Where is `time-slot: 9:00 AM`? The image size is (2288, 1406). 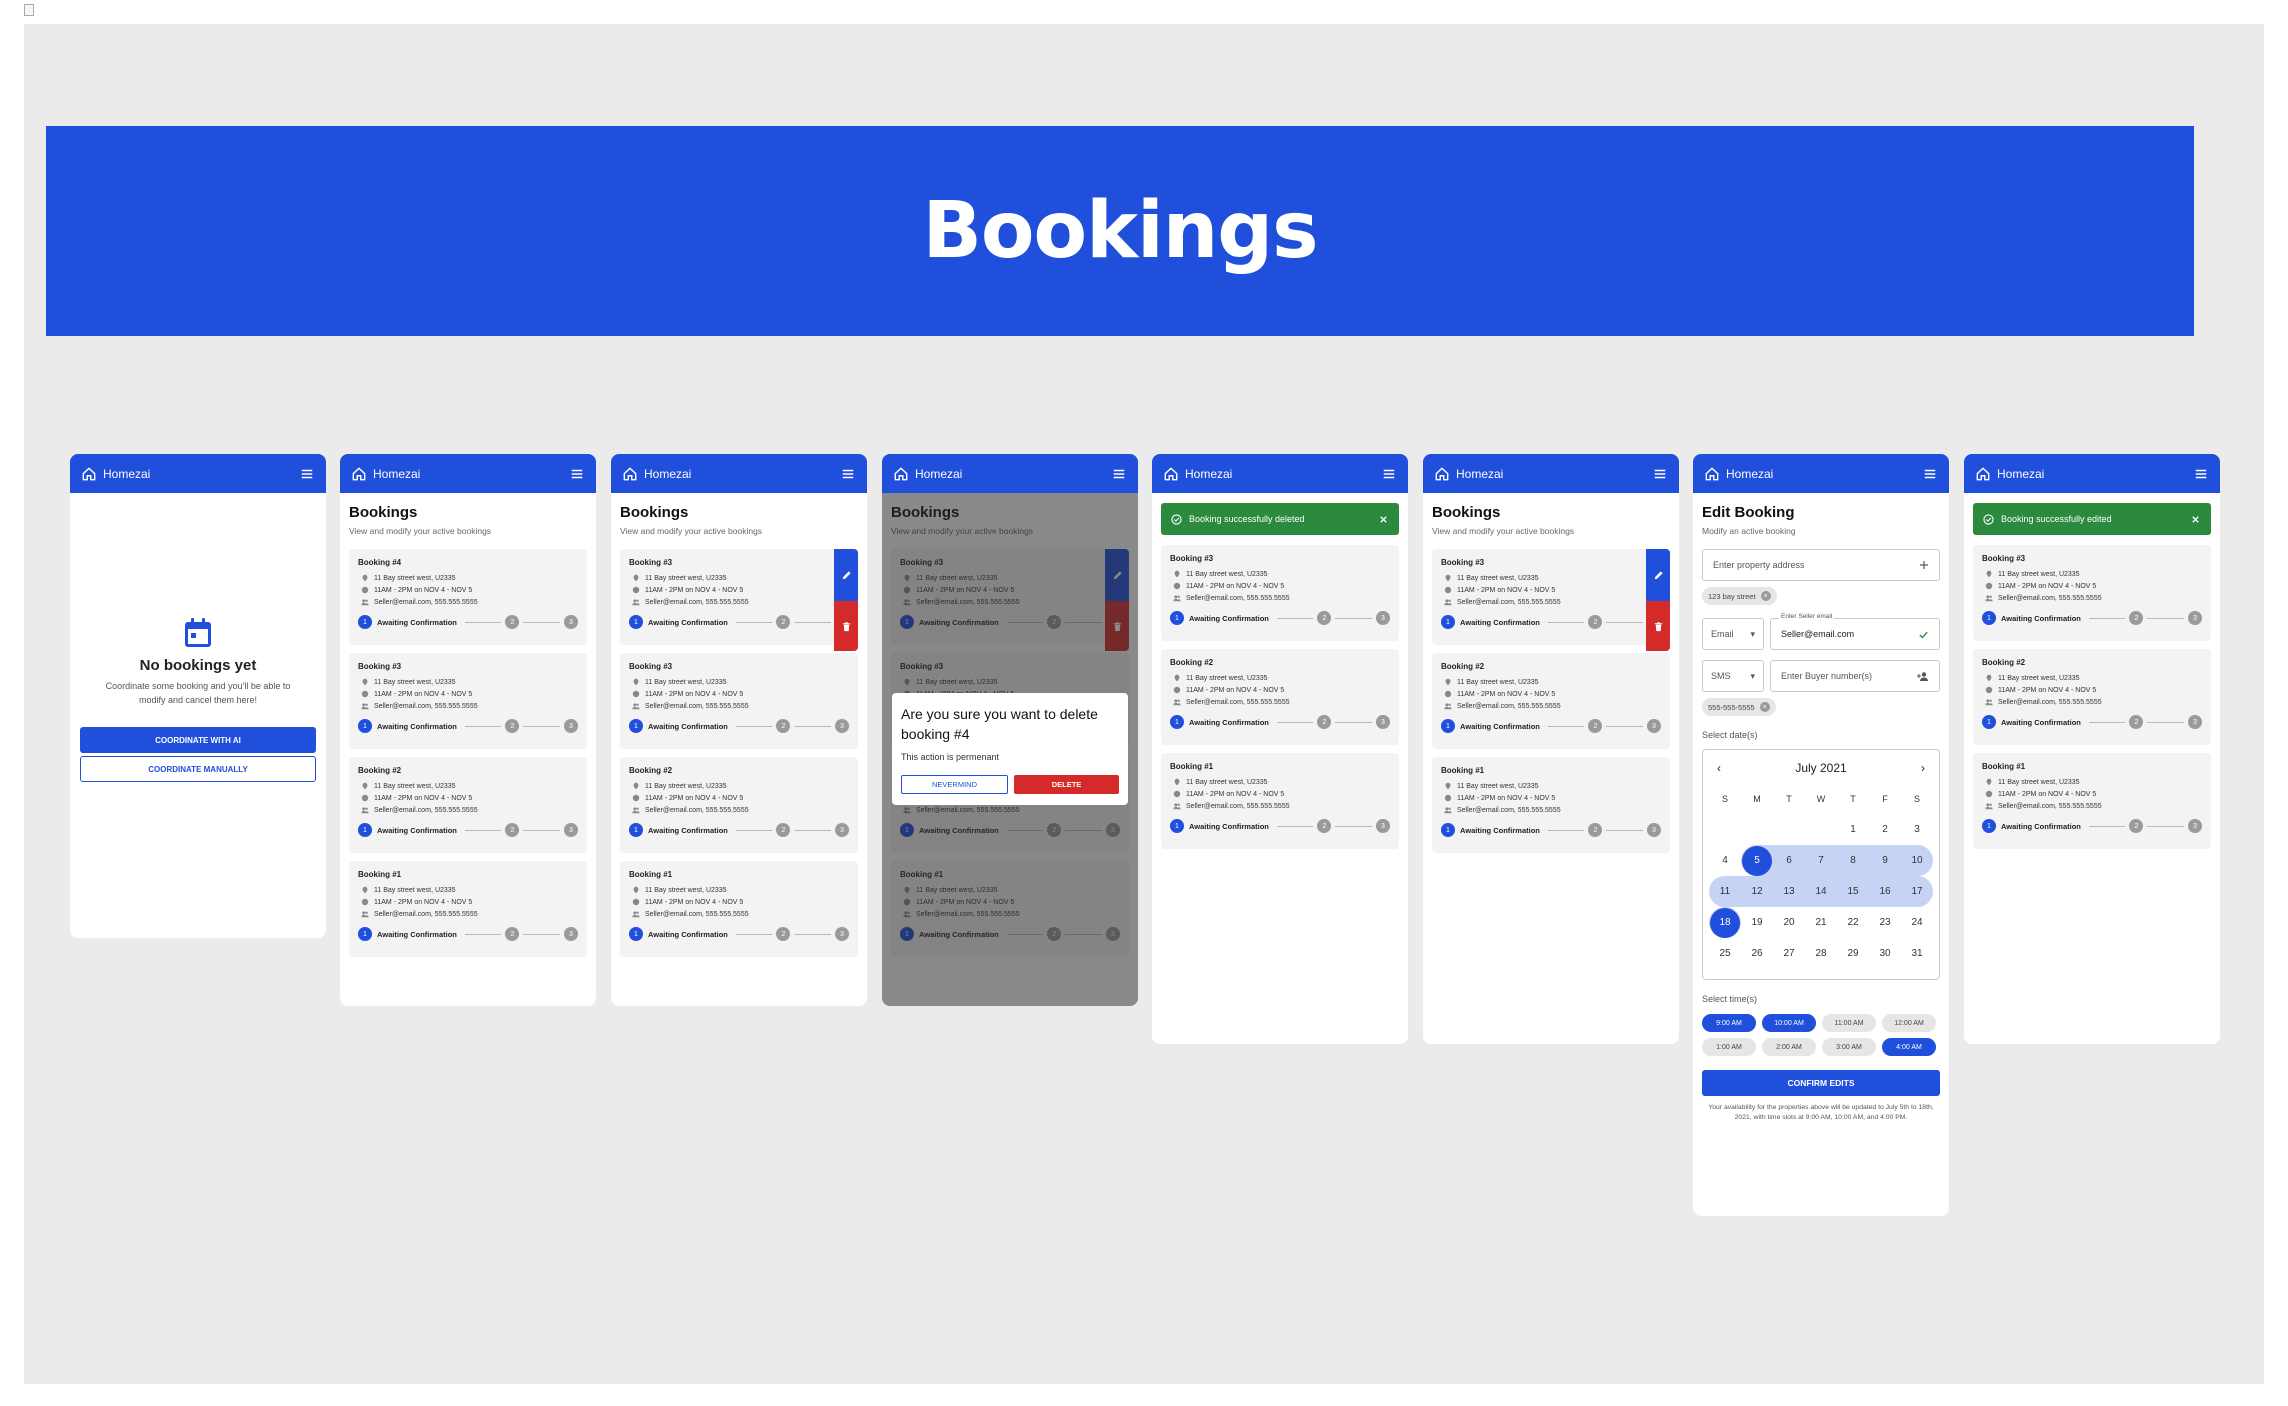
time-slot: 9:00 AM is located at coordinates (1729, 1023).